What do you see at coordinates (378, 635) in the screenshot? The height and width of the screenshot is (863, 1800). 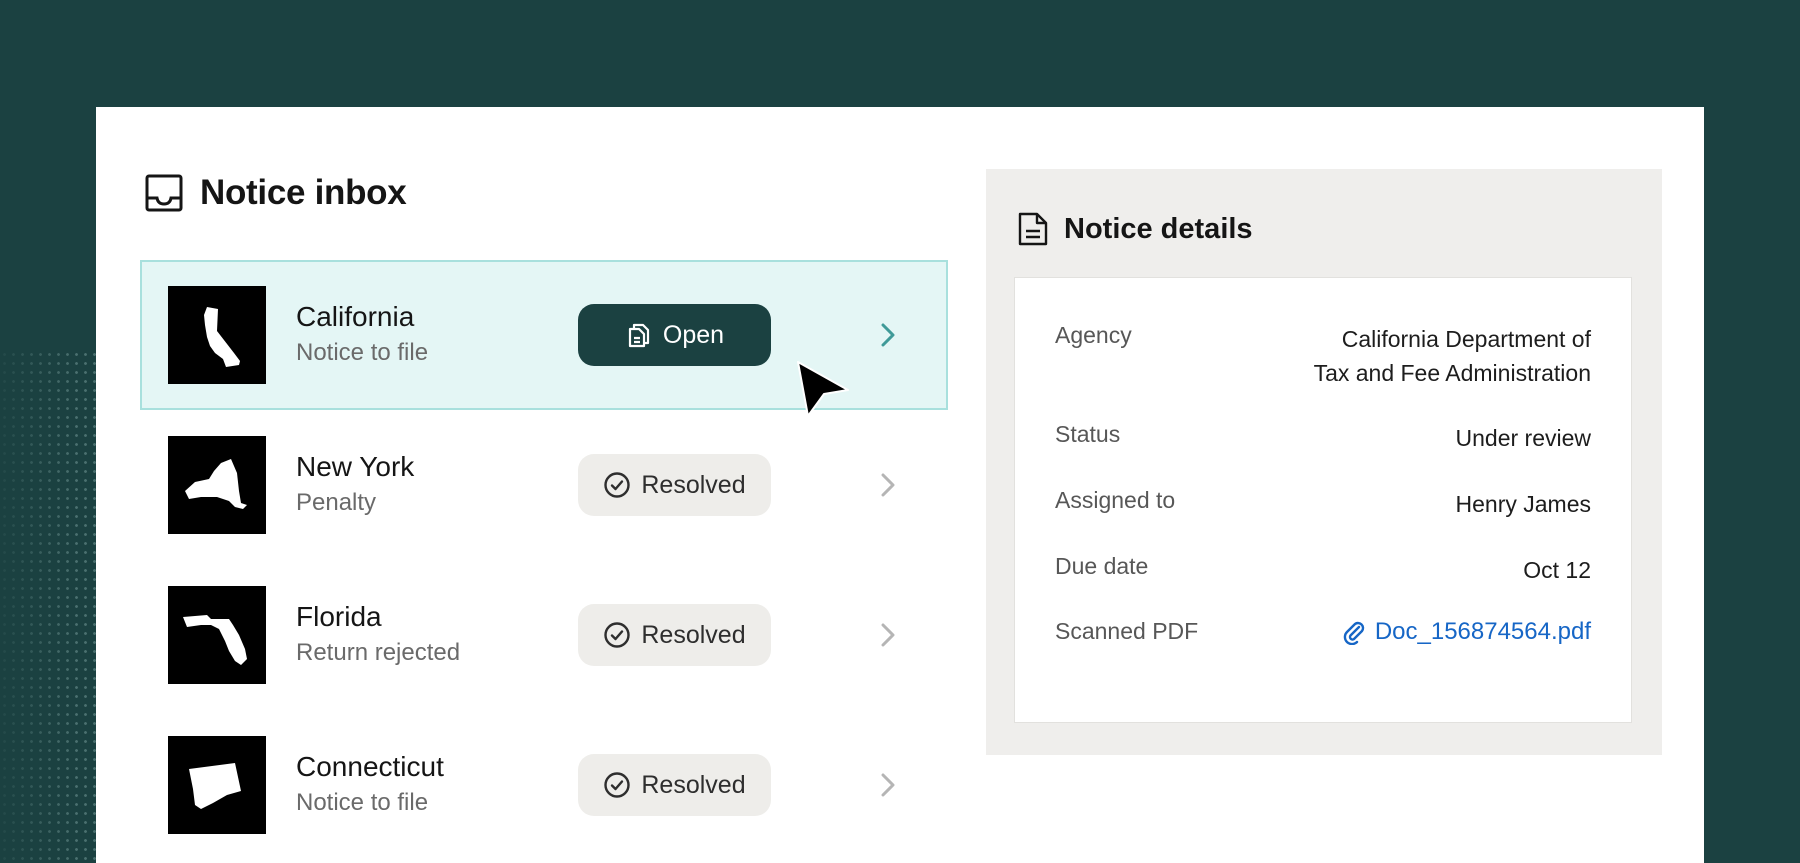 I see `notice-row-text: Florida Return rejected` at bounding box center [378, 635].